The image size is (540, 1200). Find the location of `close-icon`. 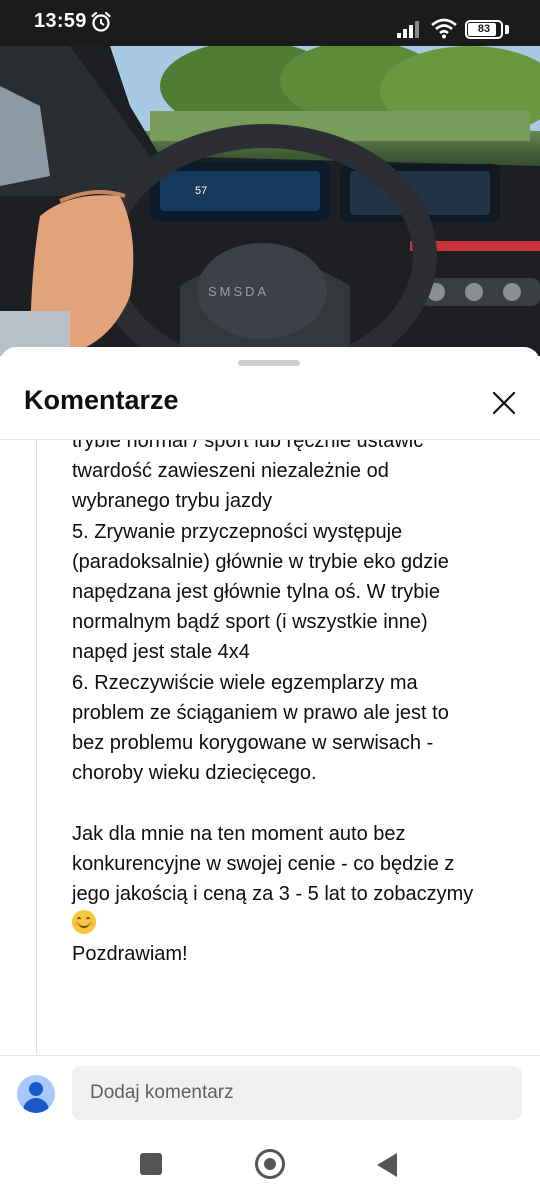

close-icon is located at coordinates (504, 403).